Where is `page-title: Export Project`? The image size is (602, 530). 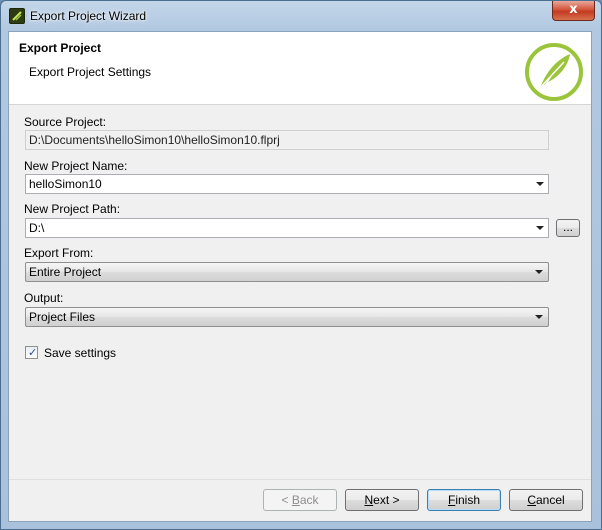
page-title: Export Project is located at coordinates (60, 48).